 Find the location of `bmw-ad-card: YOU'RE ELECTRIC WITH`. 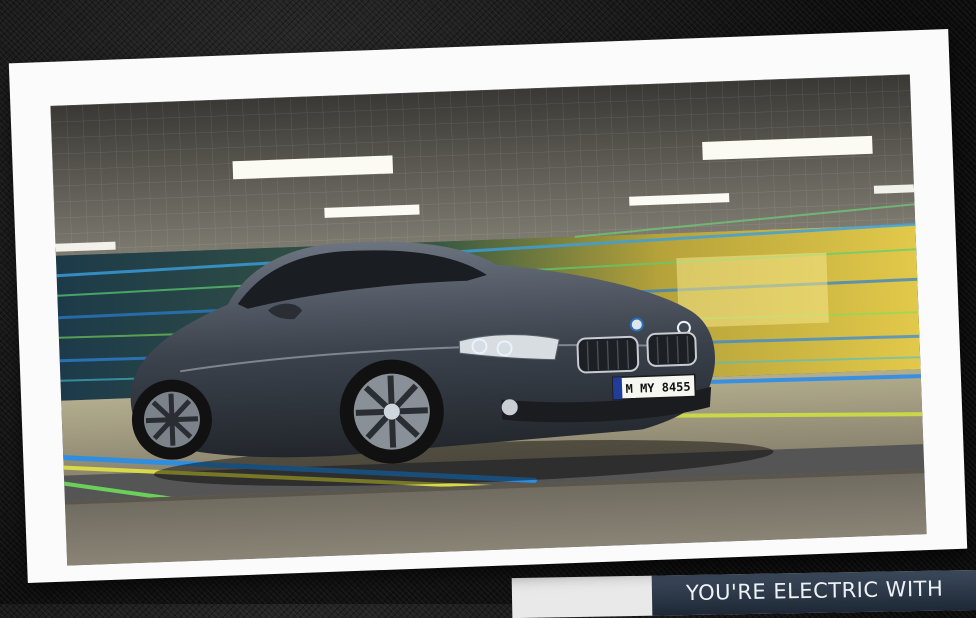

bmw-ad-card: YOU'RE ELECTRIC WITH is located at coordinates (743, 593).